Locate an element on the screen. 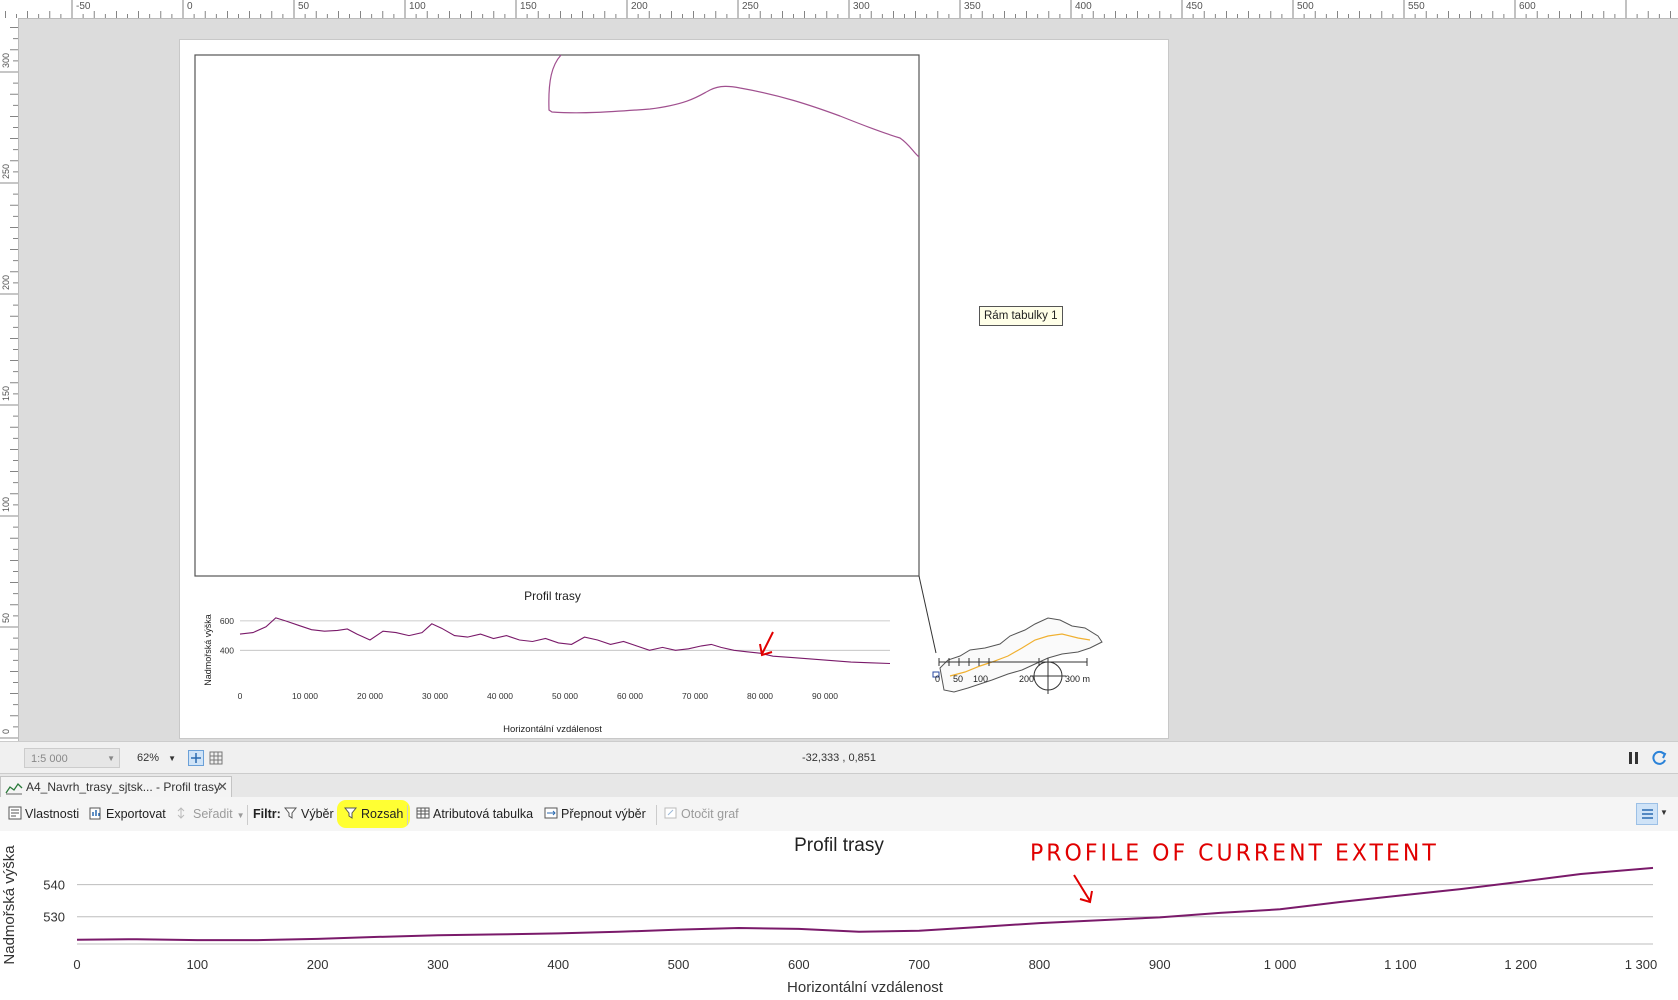  filter-label: Filtr: is located at coordinates (267, 814).